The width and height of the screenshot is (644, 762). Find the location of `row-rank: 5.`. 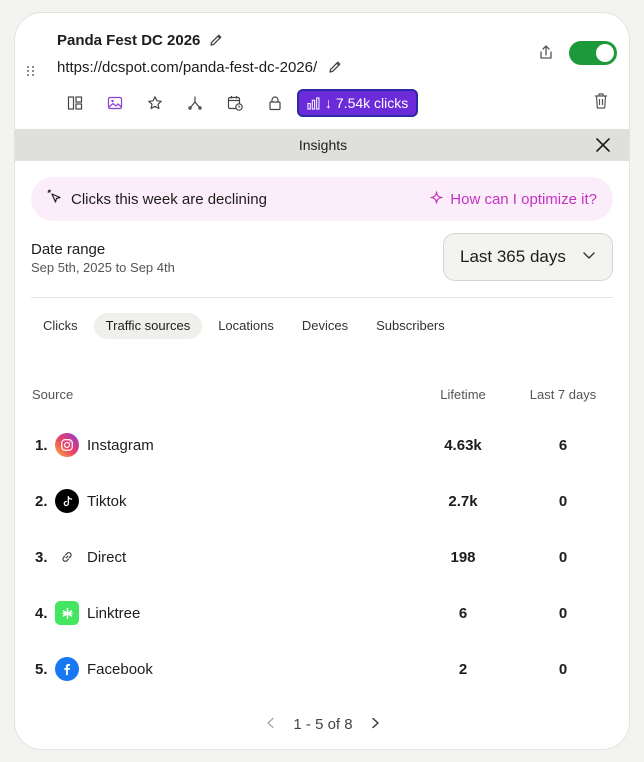

row-rank: 5. is located at coordinates (41, 669).